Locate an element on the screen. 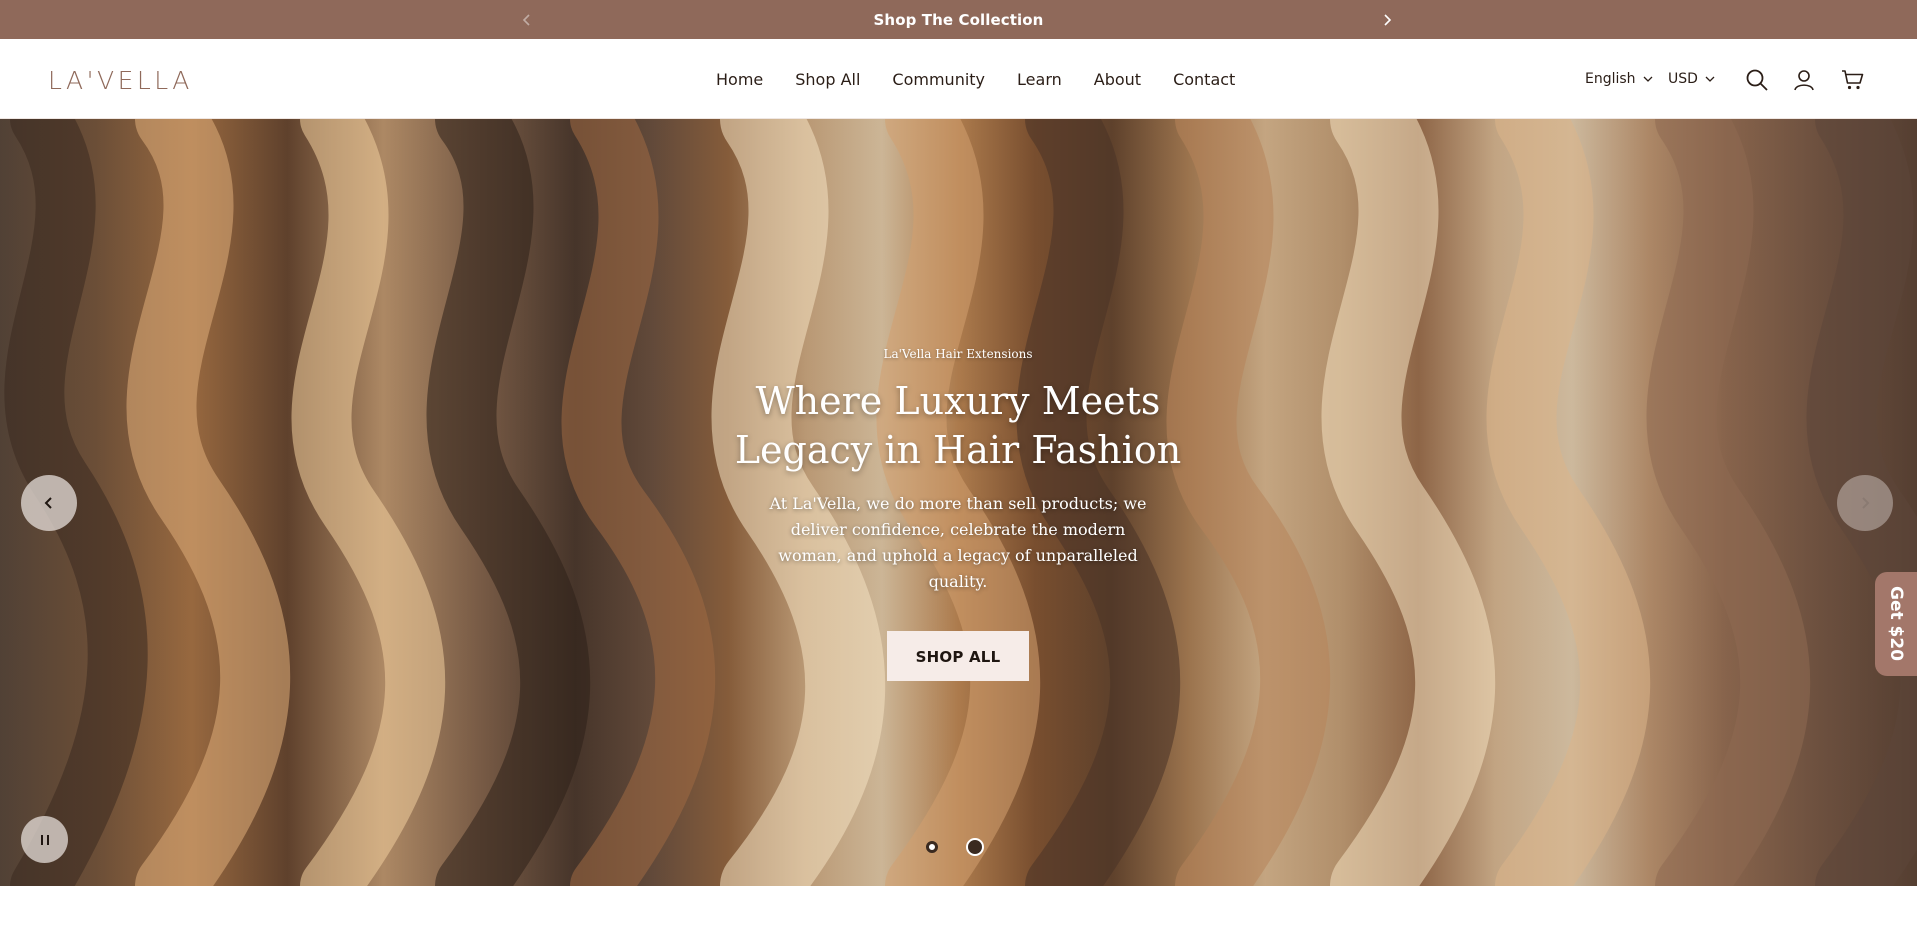 This screenshot has height=948, width=1917. slide-next-button is located at coordinates (1865, 503).